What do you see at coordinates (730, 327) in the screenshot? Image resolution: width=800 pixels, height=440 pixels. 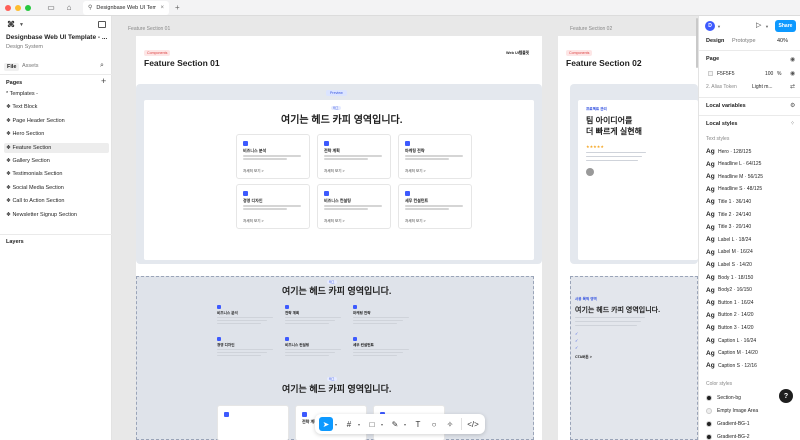 I see `text-style-item: Ag Button 3 · 14/20` at bounding box center [730, 327].